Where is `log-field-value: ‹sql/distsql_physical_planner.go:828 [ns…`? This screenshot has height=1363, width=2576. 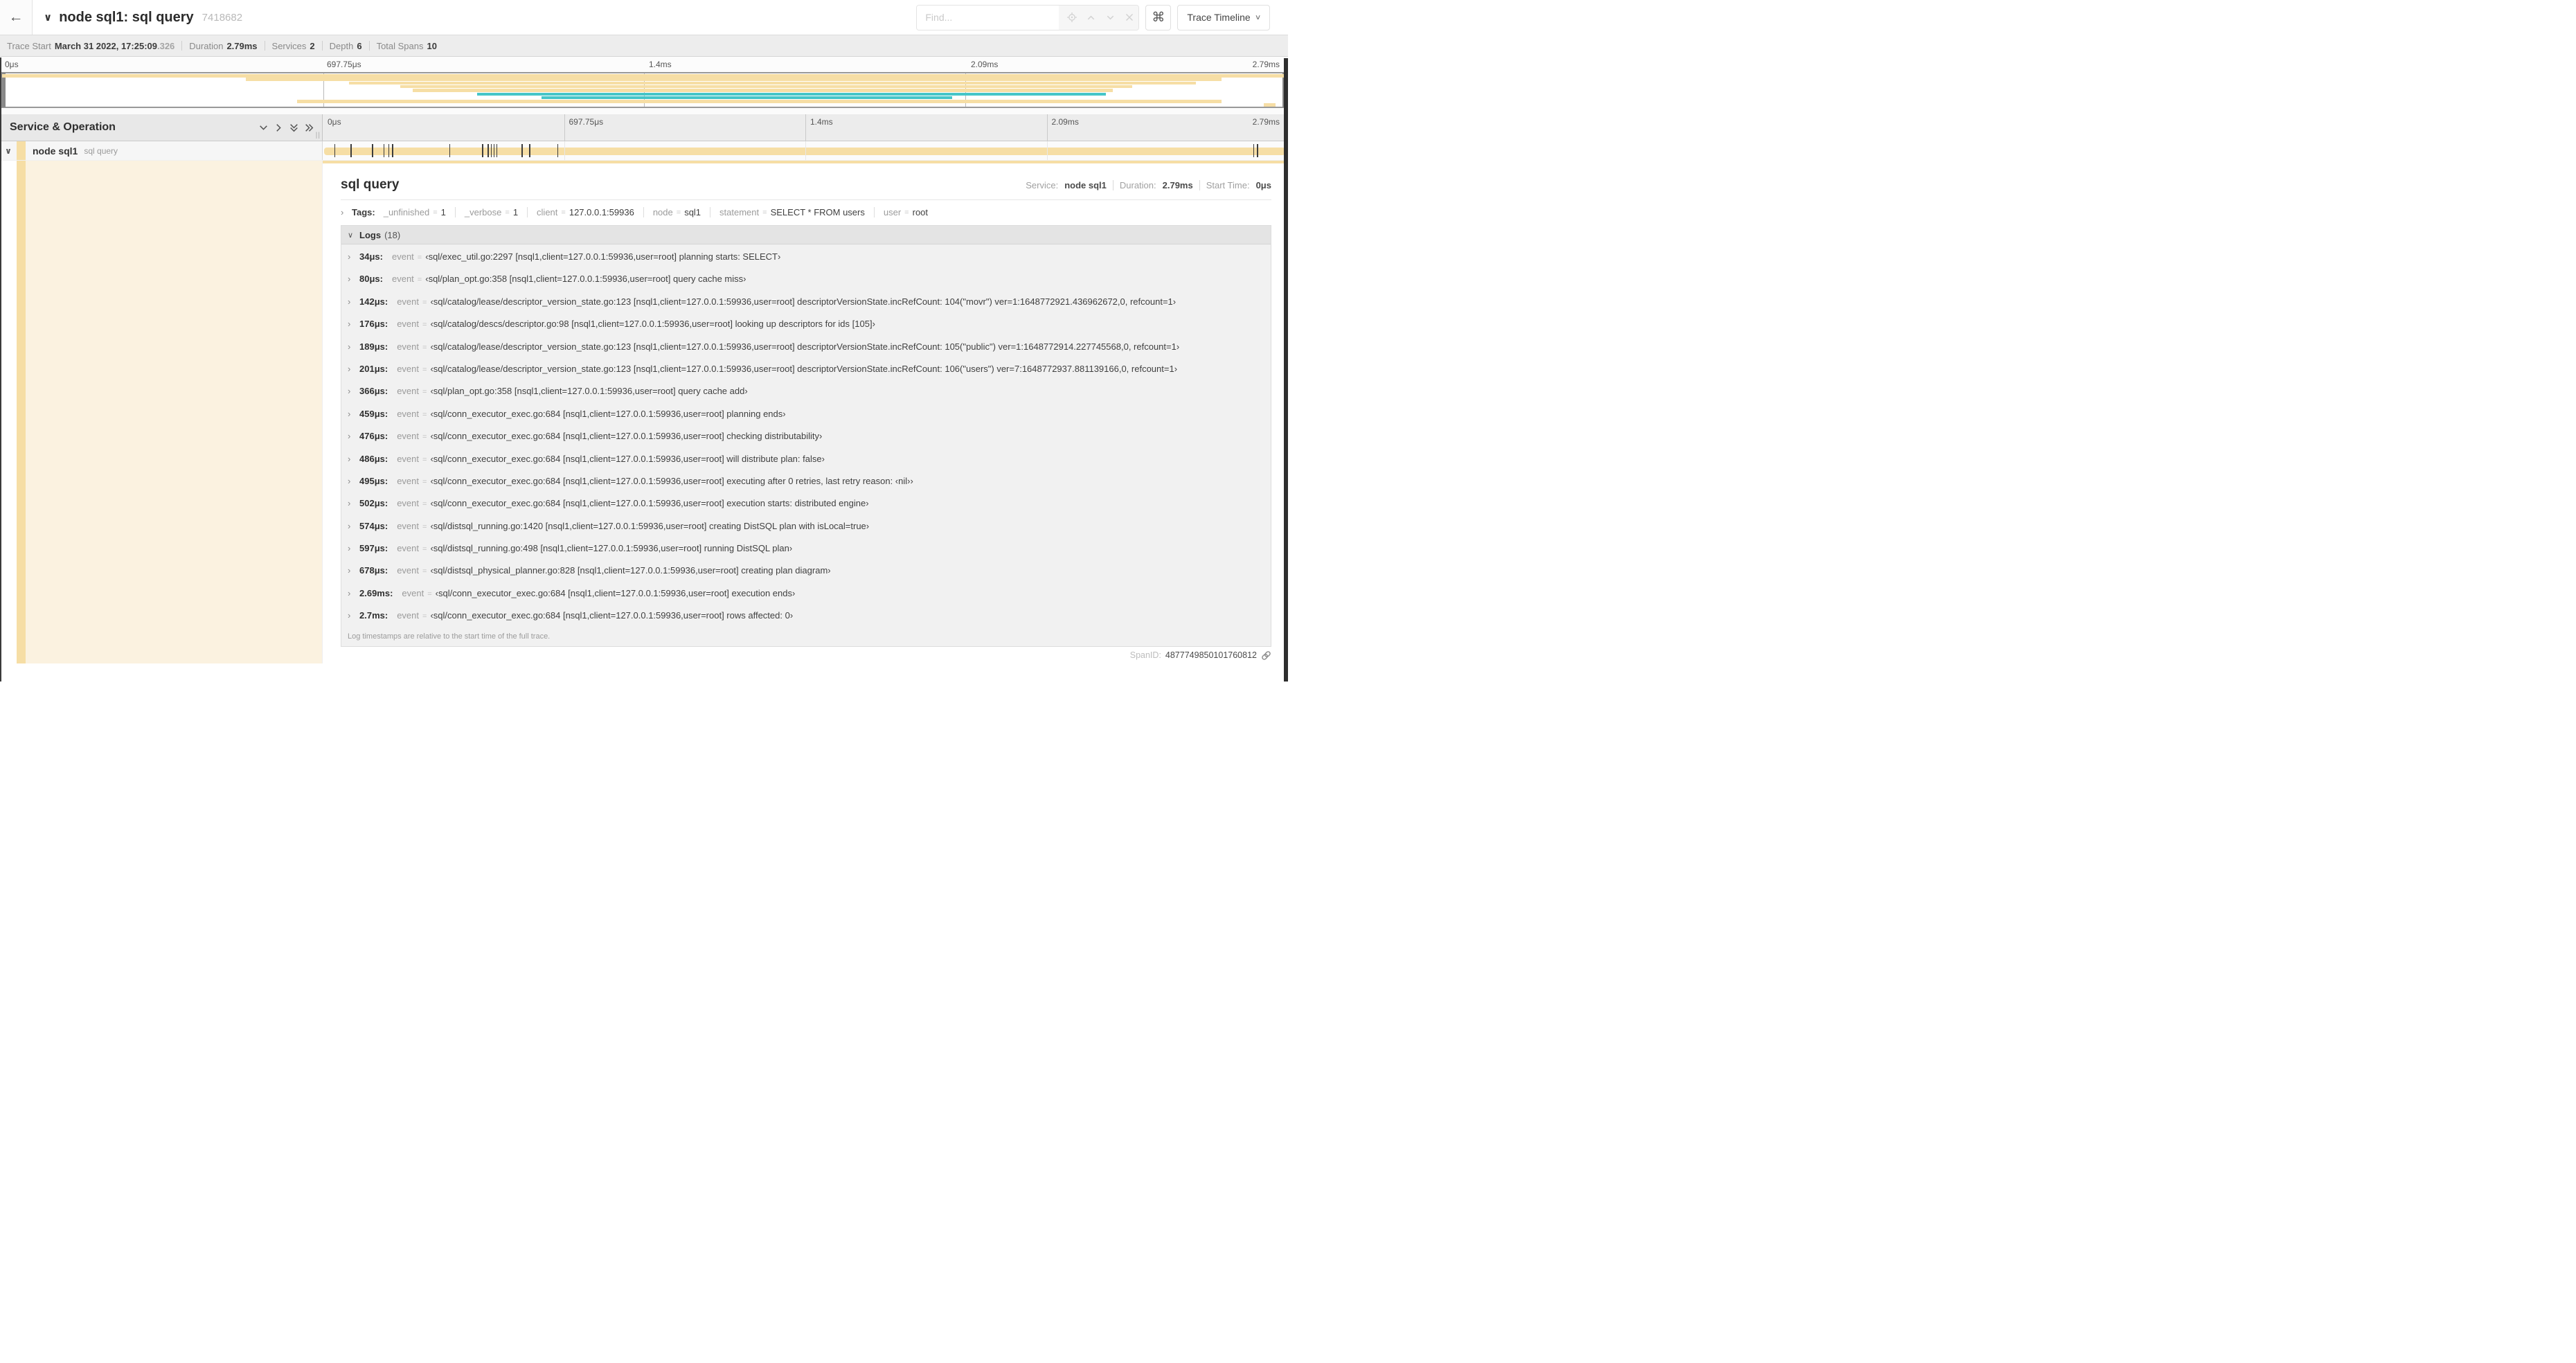 log-field-value: ‹sql/distsql_physical_planner.go:828 [ns… is located at coordinates (630, 570).